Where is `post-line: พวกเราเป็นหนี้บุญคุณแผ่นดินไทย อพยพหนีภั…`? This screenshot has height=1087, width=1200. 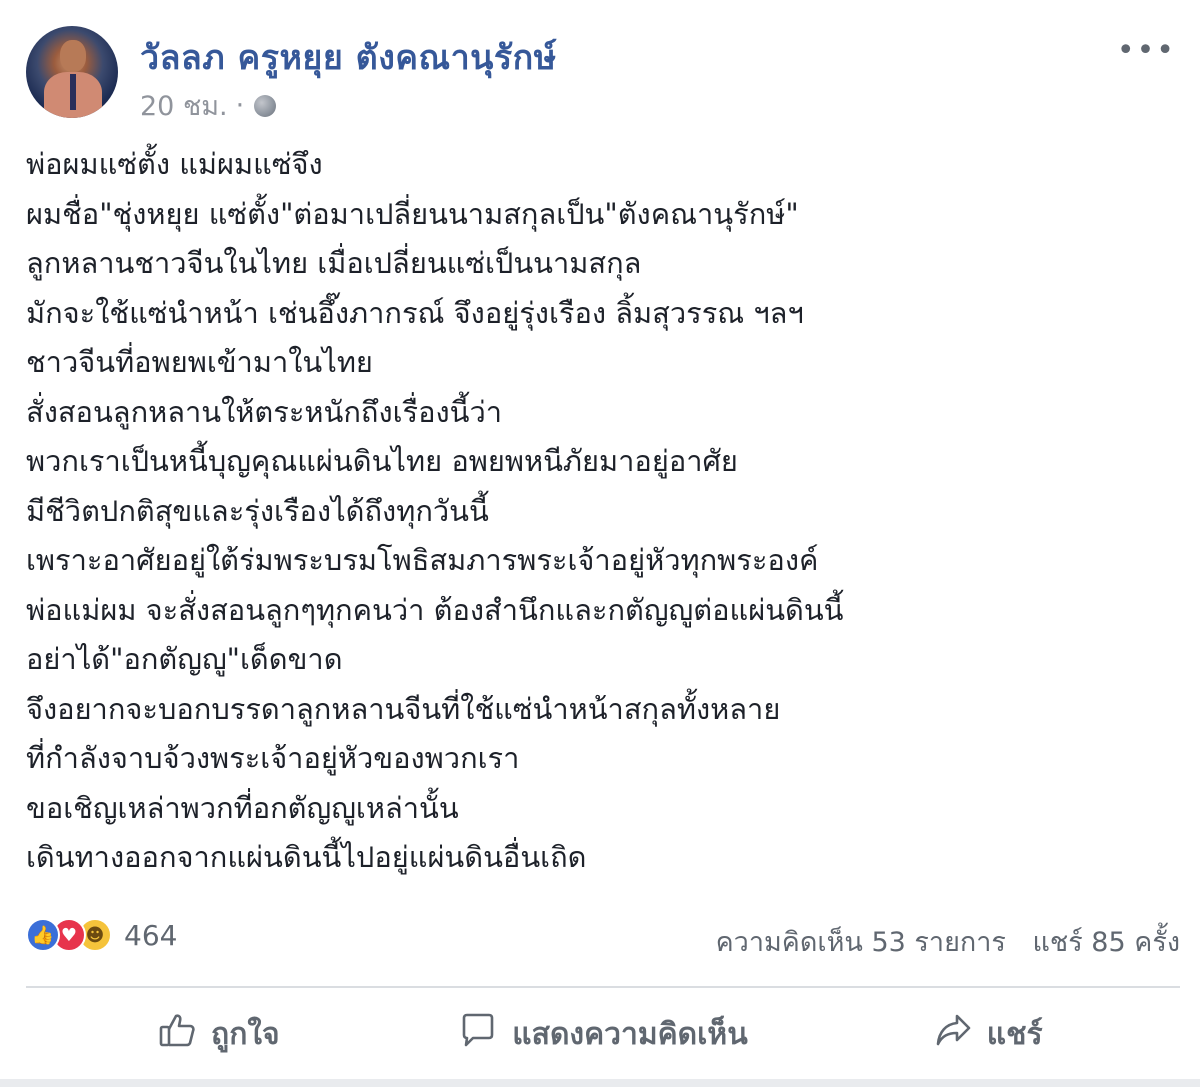 post-line: พวกเราเป็นหนี้บุญคุณแผ่นดินไทย อพยพหนีภั… is located at coordinates (382, 461).